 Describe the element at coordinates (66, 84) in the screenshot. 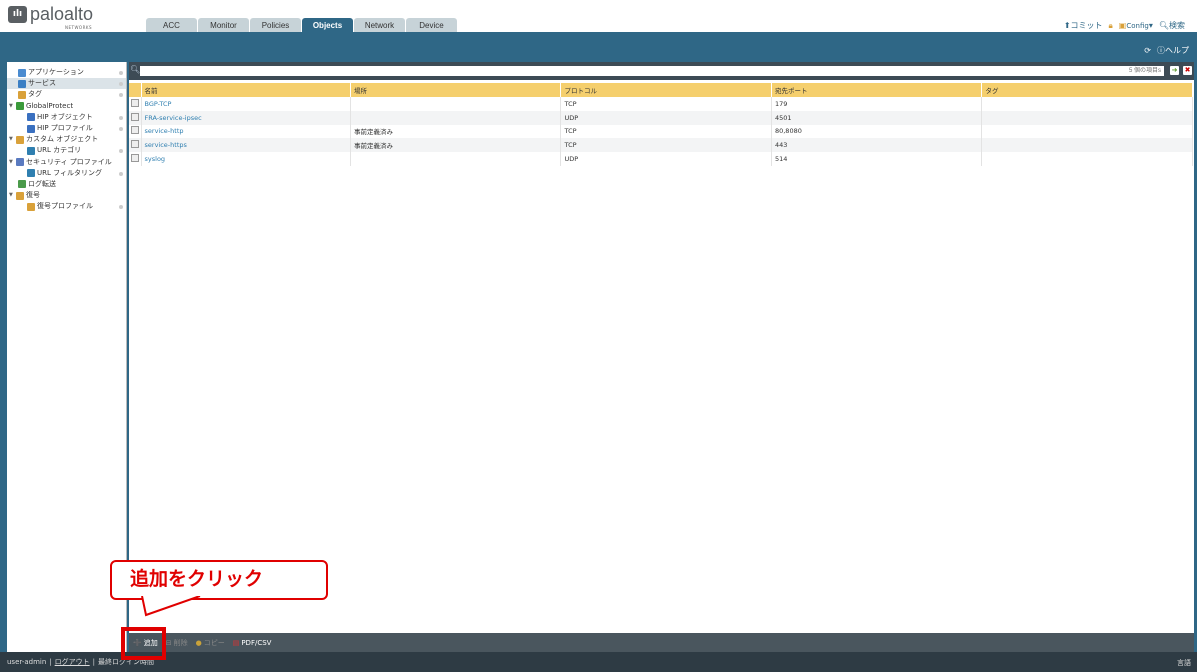

I see `sidebar-item: サービス` at that location.